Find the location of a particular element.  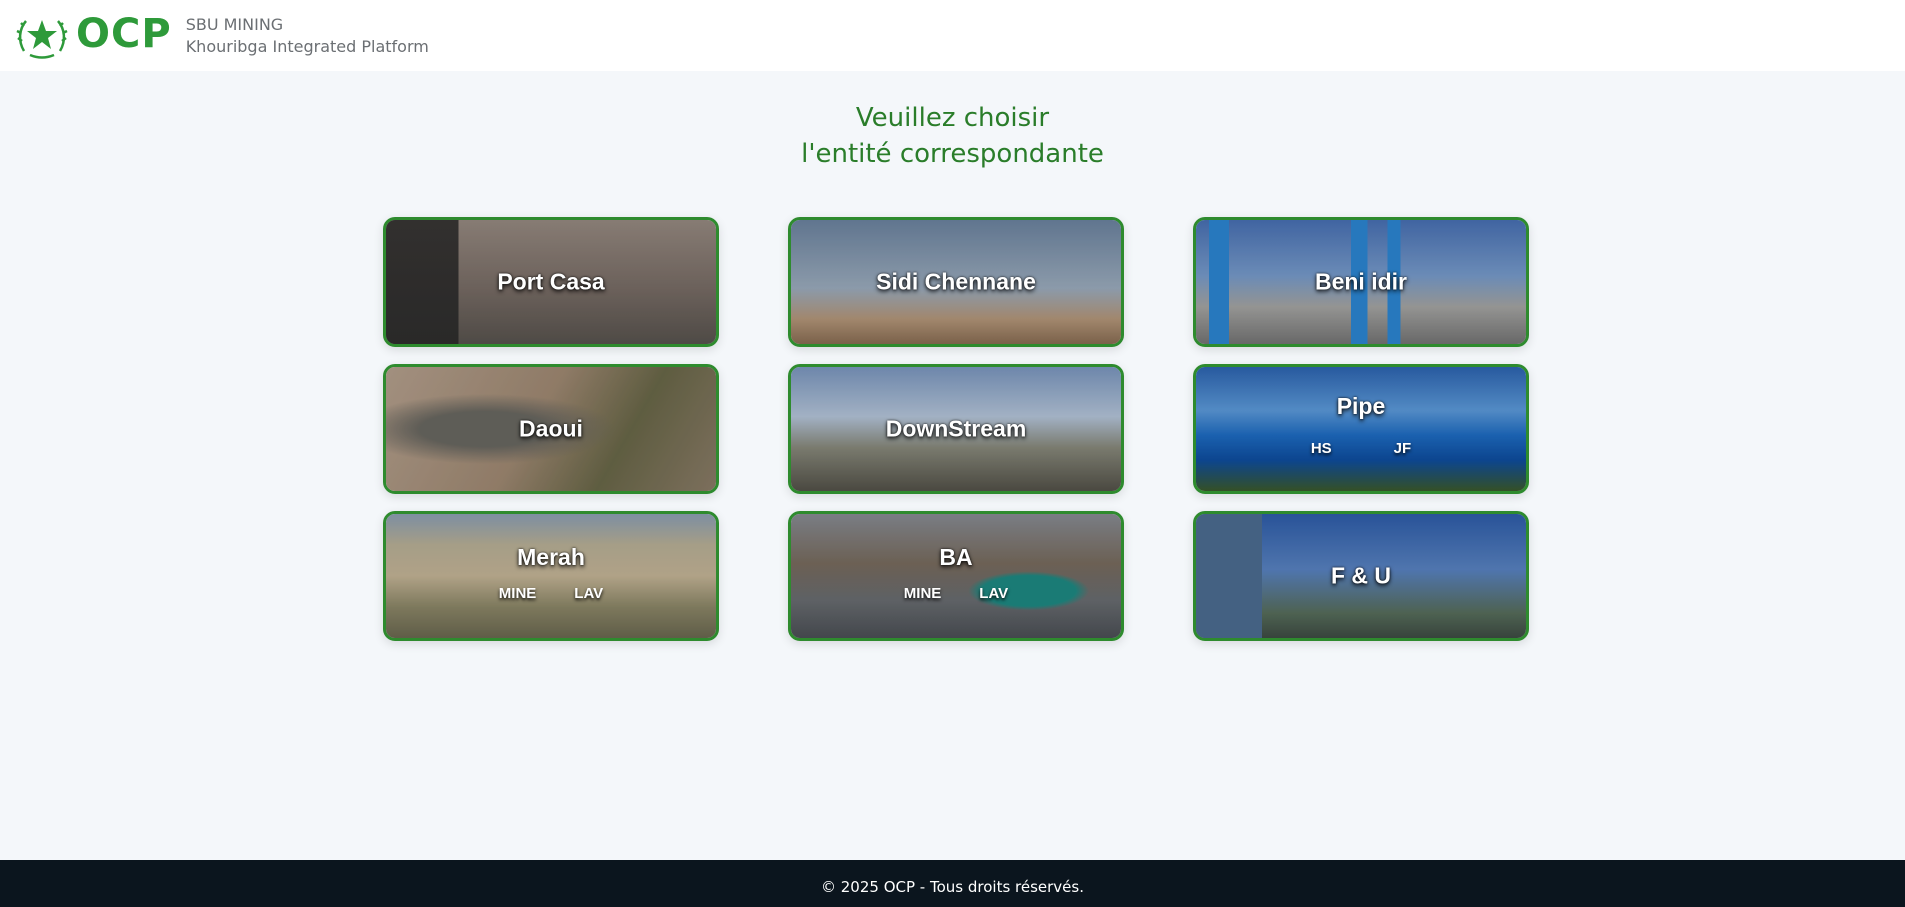

page-heading: Veuillez choisir l'entité correspondante is located at coordinates (952, 136).